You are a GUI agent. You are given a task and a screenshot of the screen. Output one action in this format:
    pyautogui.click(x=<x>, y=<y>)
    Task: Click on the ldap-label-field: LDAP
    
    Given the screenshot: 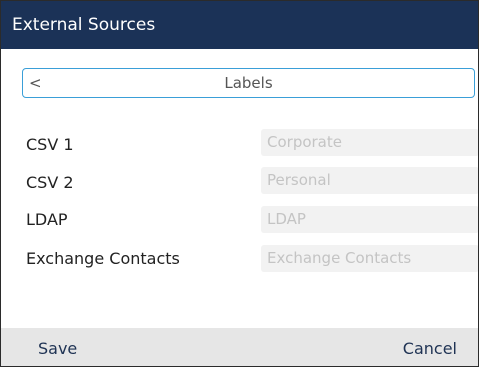 What is the action you would take?
    pyautogui.click(x=369, y=219)
    